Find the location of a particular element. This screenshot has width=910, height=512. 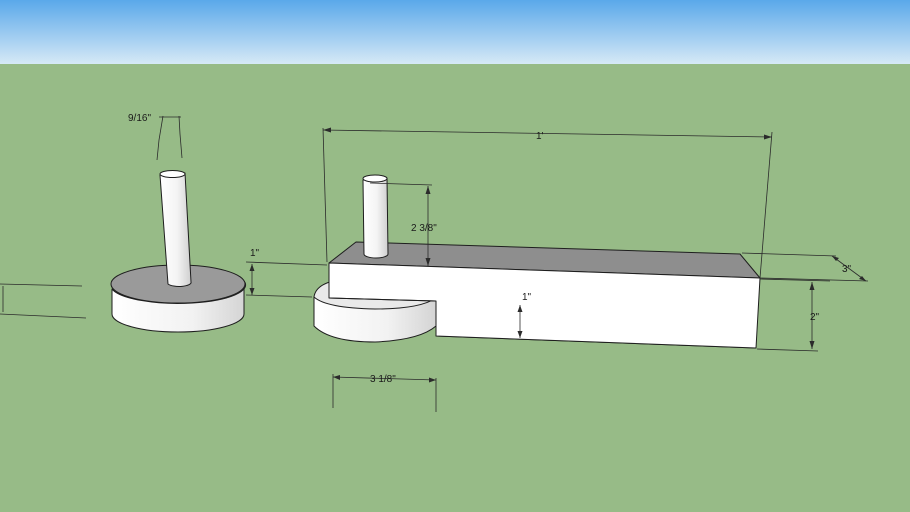

dimension-label-knuckle-radius: 3 1/8" is located at coordinates (383, 379).